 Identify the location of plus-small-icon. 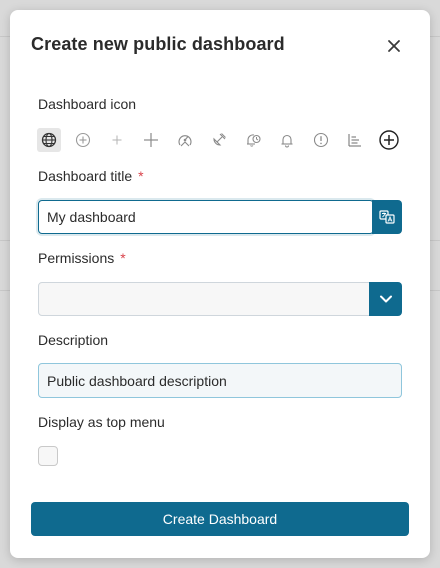
(117, 140).